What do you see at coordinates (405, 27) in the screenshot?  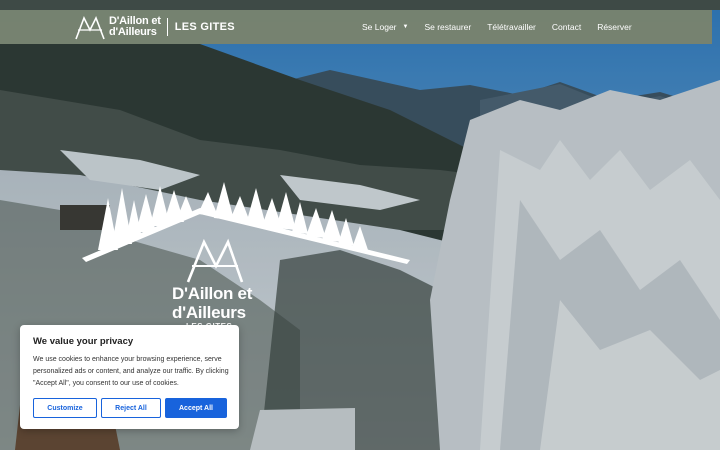 I see `chevron-down-icon: ▼` at bounding box center [405, 27].